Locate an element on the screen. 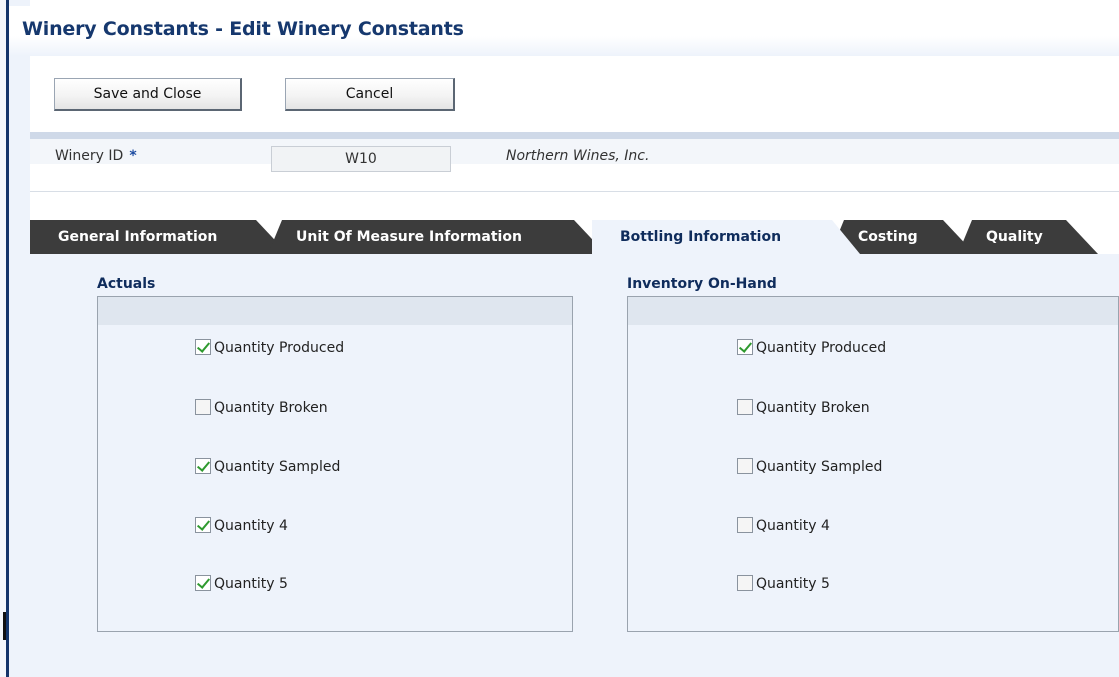 Image resolution: width=1119 pixels, height=677 pixels. inventory-quantity-produced: Quantity Produced is located at coordinates (811, 349).